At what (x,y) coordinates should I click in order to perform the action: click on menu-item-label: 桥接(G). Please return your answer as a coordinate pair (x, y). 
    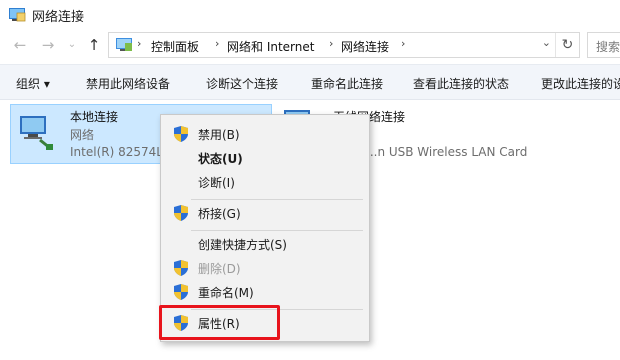
    Looking at the image, I should click on (219, 214).